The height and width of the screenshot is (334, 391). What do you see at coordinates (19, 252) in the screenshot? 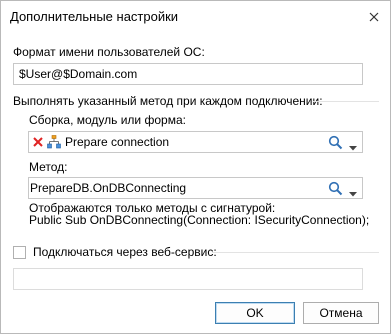
I see `web-service-checkbox` at bounding box center [19, 252].